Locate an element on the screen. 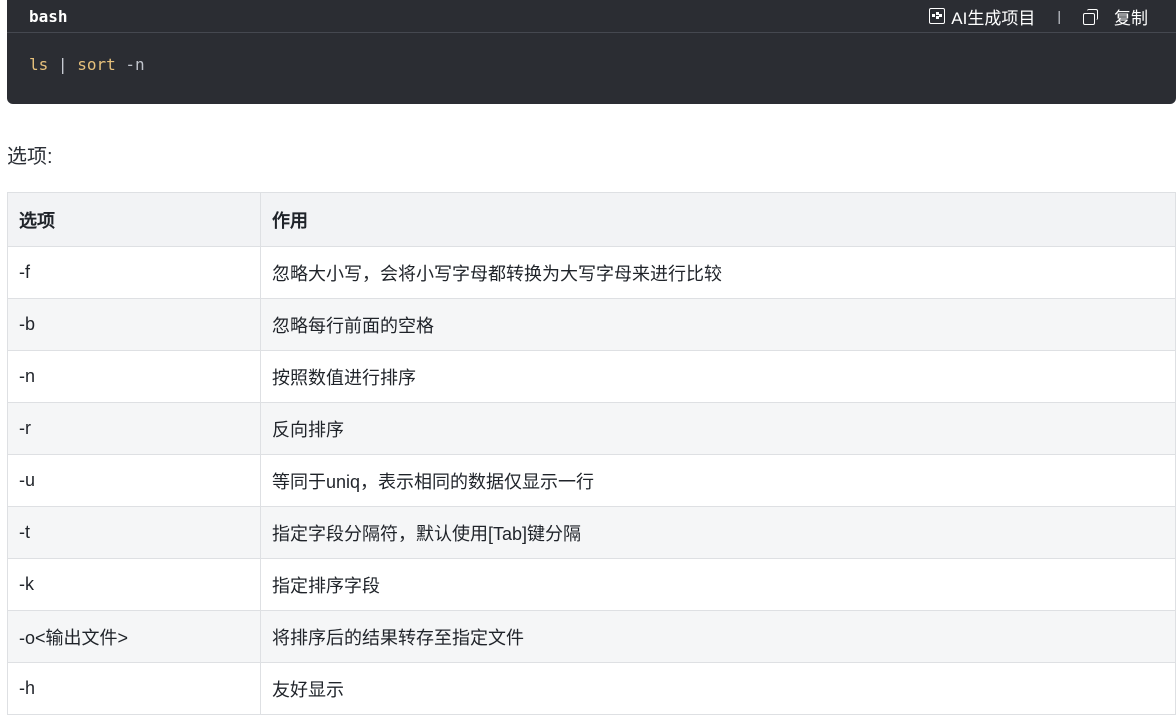 This screenshot has width=1176, height=721. options-heading: 选项: is located at coordinates (30, 157).